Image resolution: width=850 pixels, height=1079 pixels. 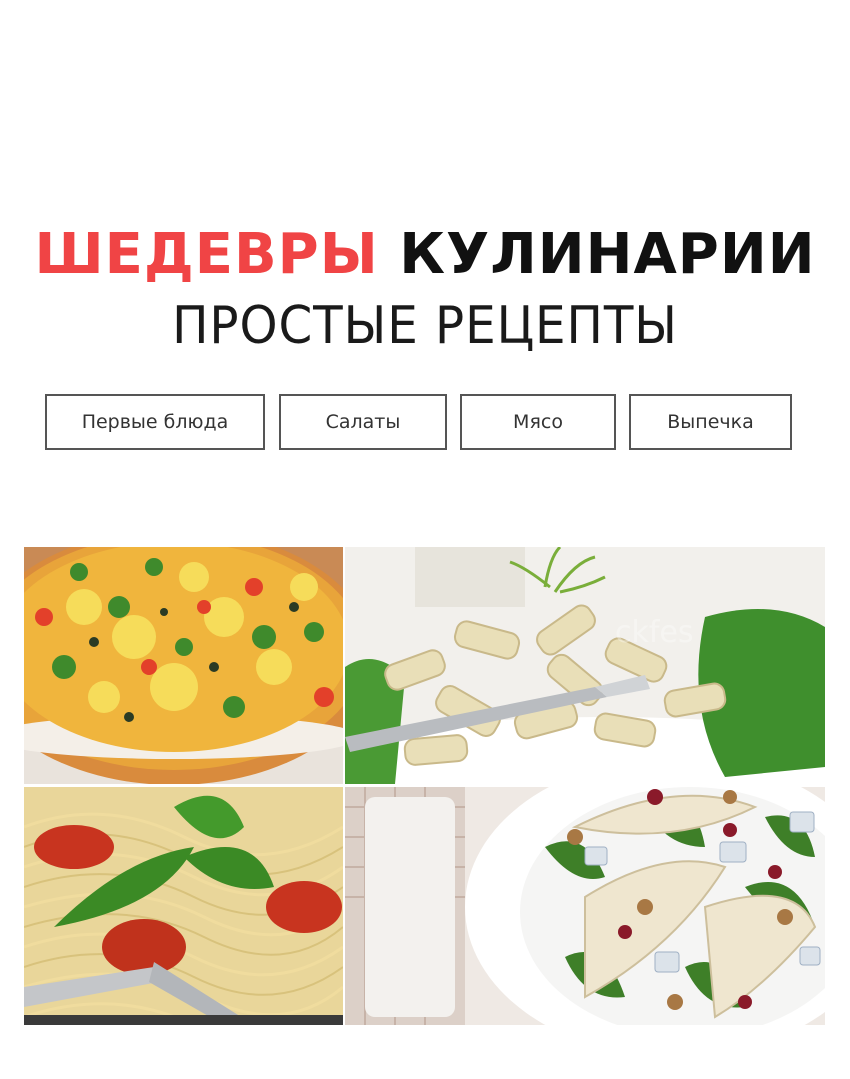 What do you see at coordinates (183, 906) in the screenshot?
I see `spaghetti-photo` at bounding box center [183, 906].